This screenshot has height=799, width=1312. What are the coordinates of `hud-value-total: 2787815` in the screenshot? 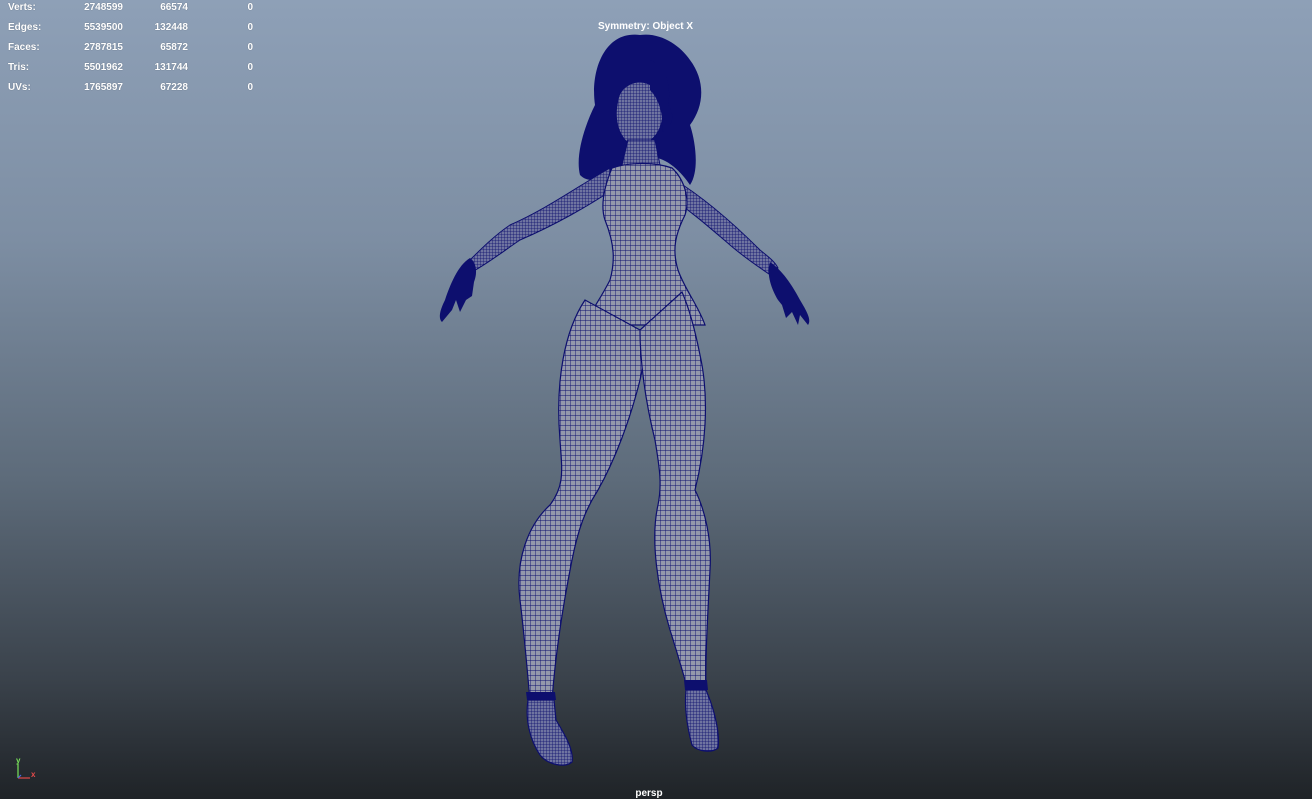 It's located at (103, 47).